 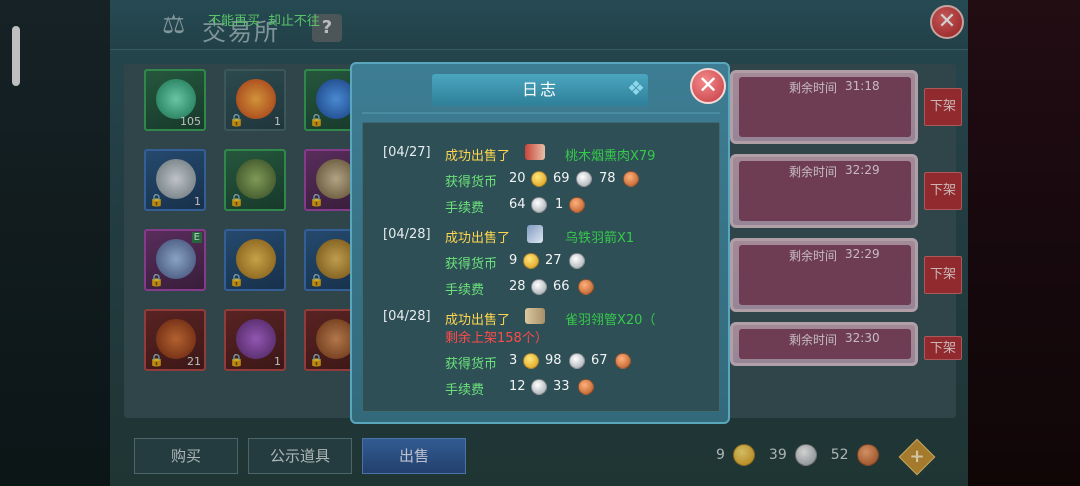 I want to click on gain-gold: 9, so click(x=513, y=260).